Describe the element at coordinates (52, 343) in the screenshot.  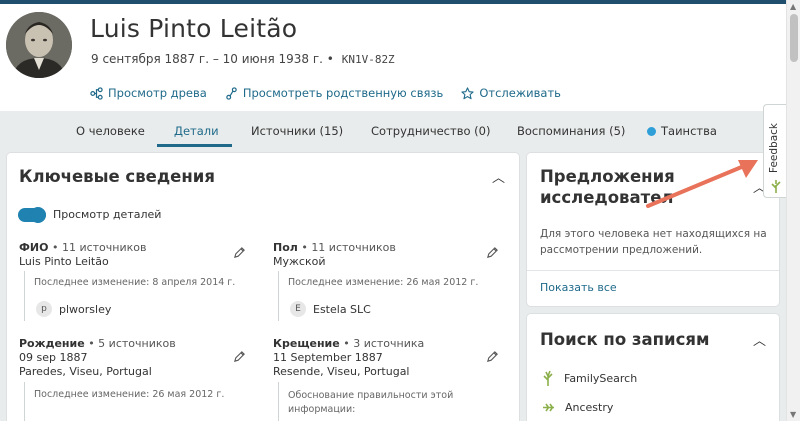
I see `birth-fact-label: Рождение` at that location.